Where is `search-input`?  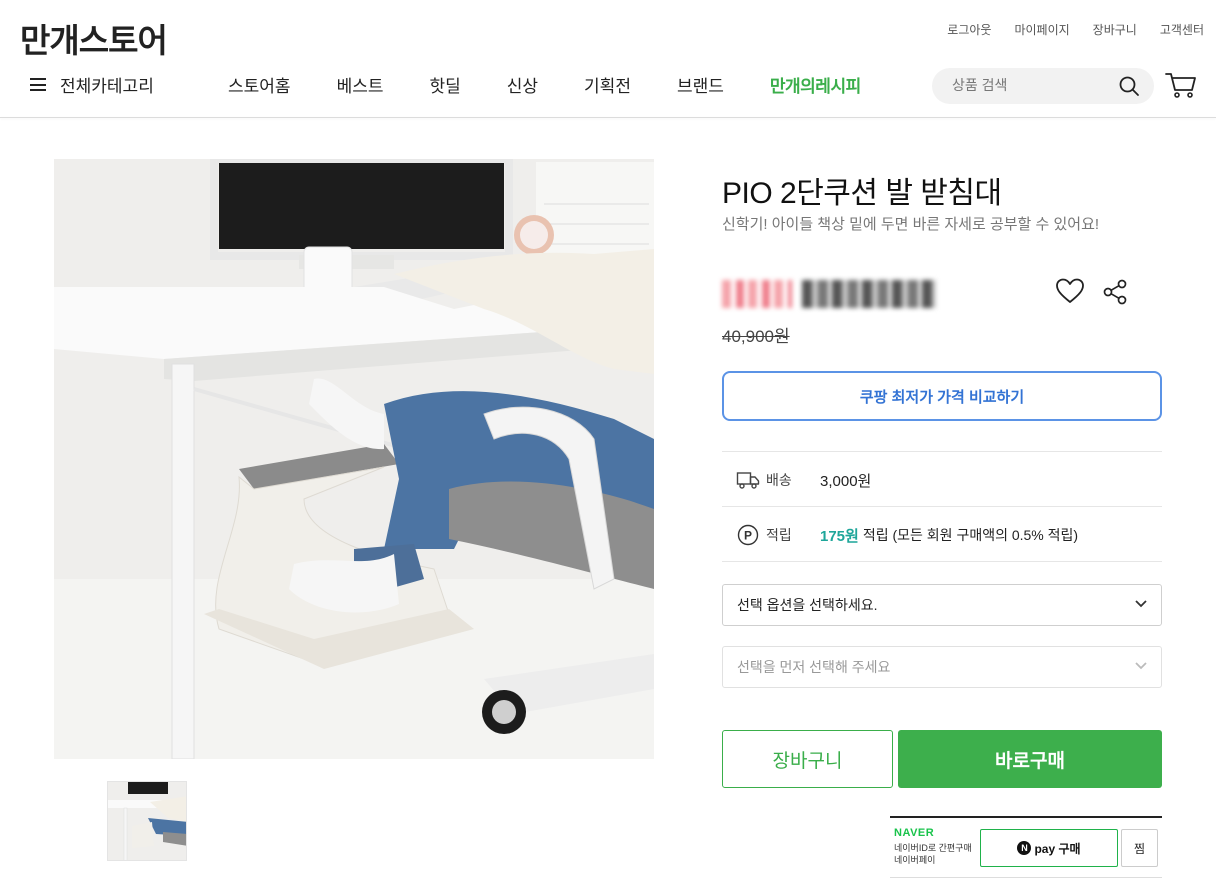 search-input is located at coordinates (1032, 85).